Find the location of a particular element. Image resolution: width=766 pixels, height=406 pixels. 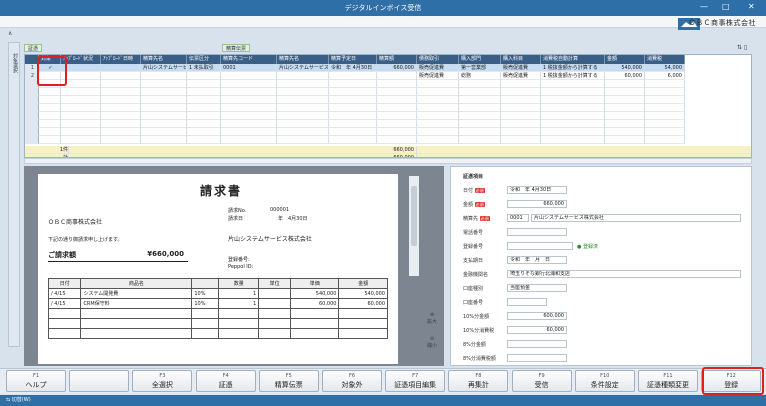

account-number-field is located at coordinates (527, 302).